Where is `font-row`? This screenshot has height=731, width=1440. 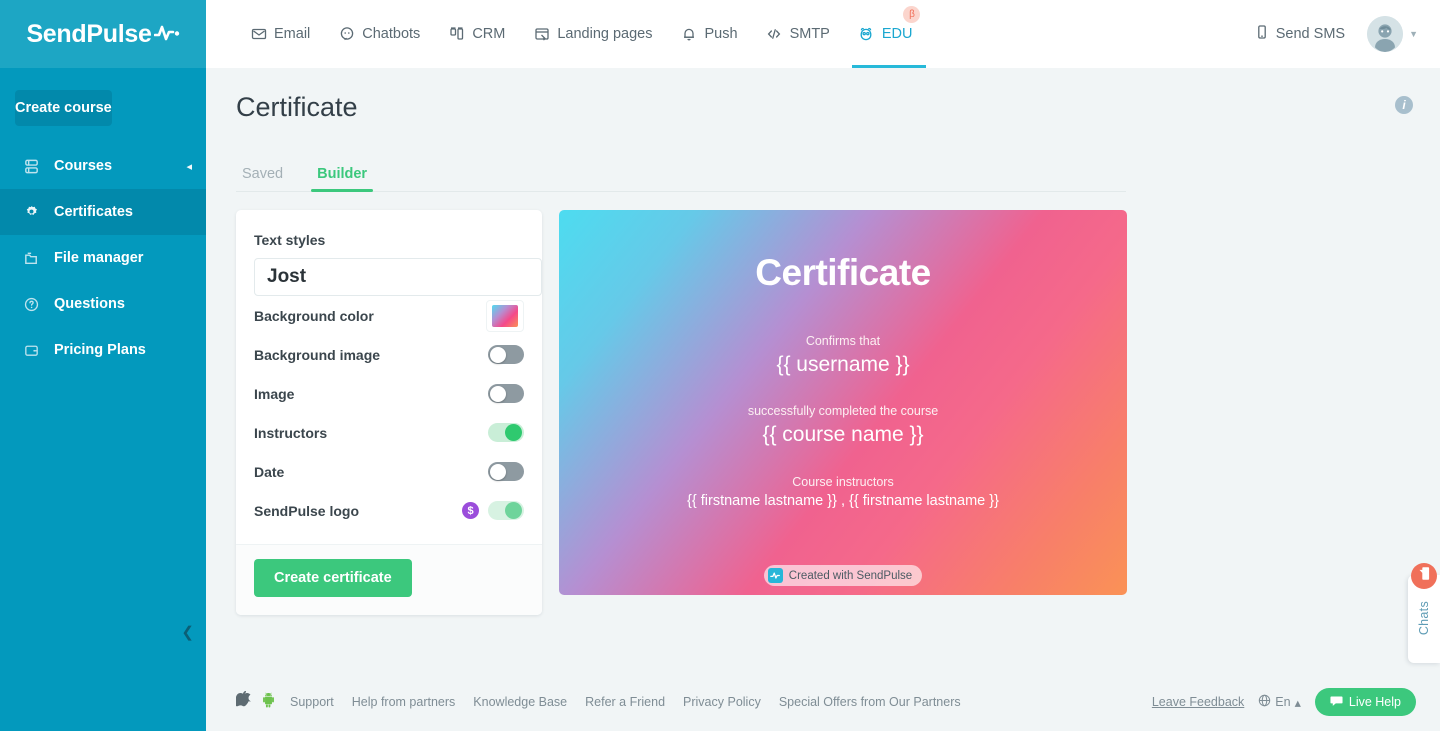
font-row is located at coordinates (398, 277).